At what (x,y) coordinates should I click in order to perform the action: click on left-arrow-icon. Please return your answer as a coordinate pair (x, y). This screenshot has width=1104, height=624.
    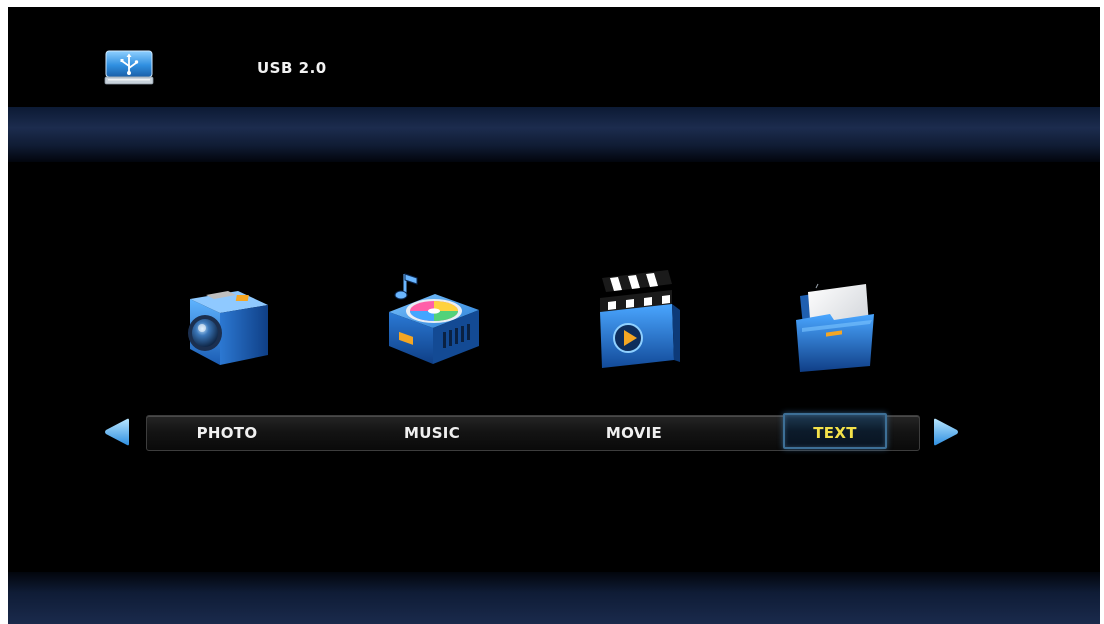
    Looking at the image, I should click on (117, 432).